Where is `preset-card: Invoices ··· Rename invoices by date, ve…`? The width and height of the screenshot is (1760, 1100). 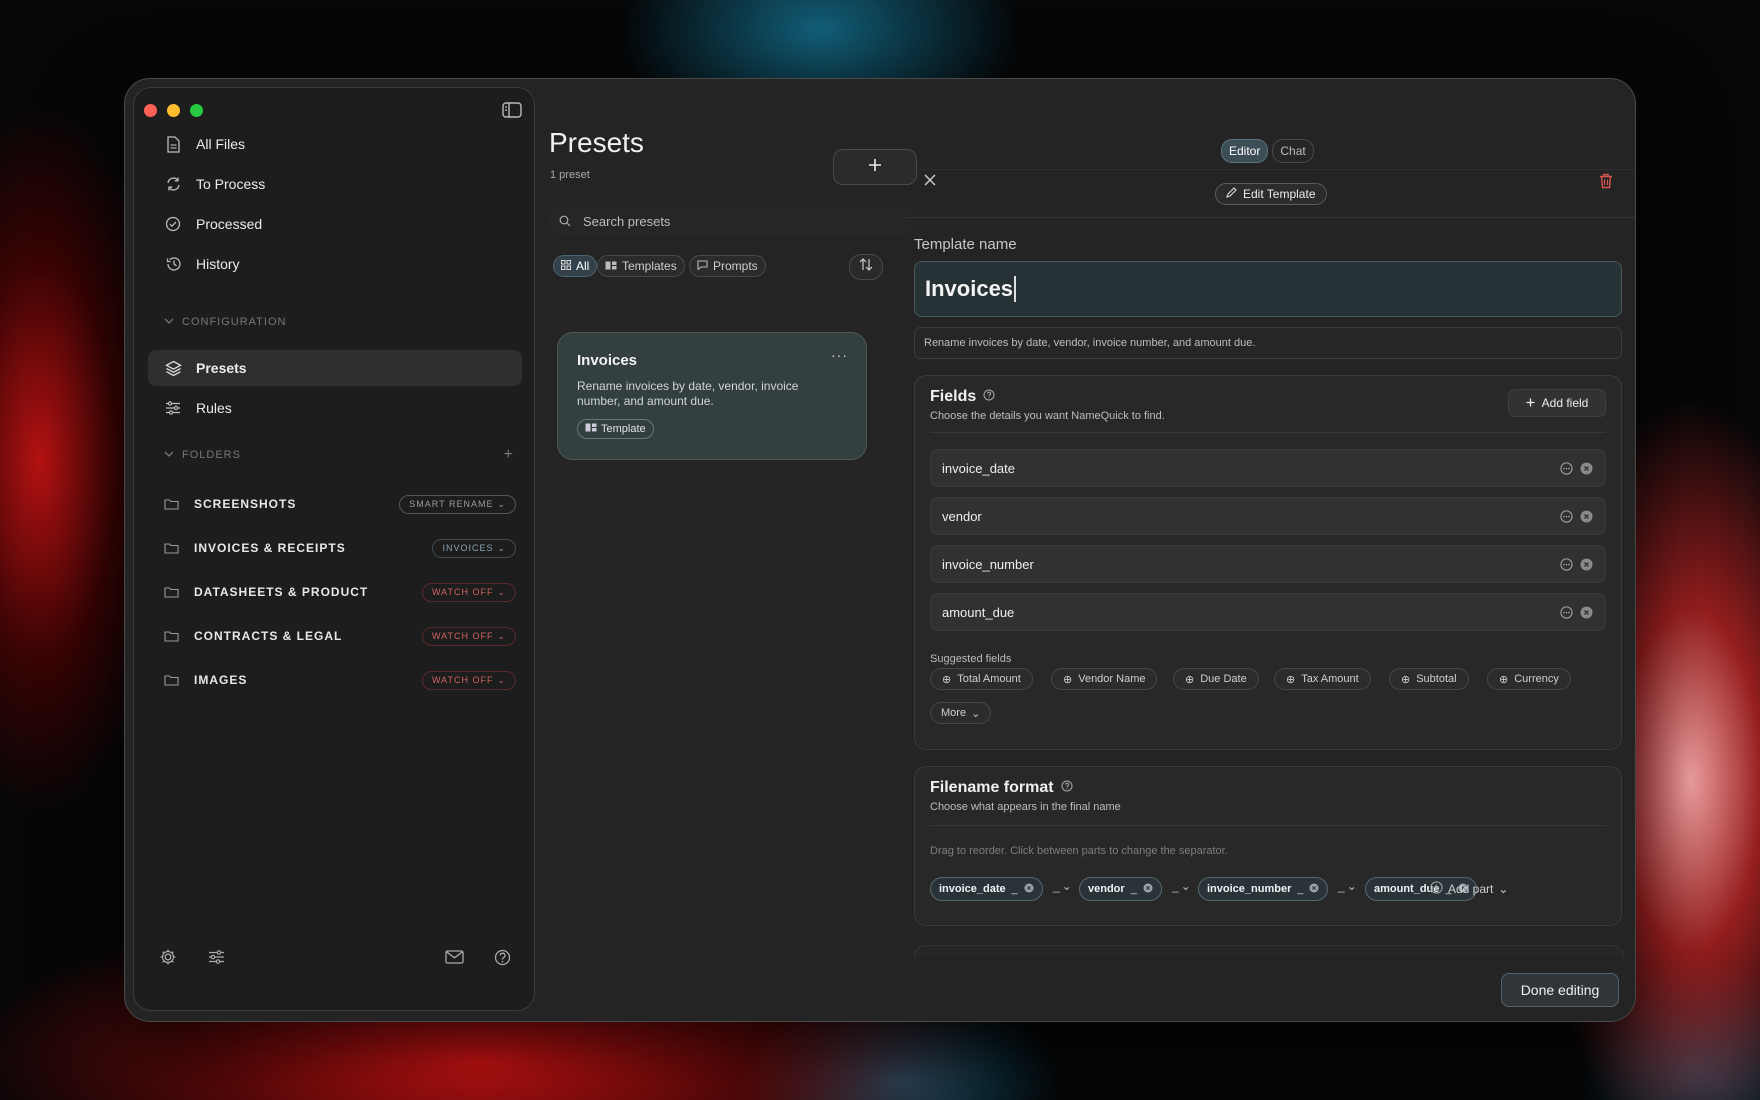
preset-card: Invoices ··· Rename invoices by date, ve… is located at coordinates (712, 396).